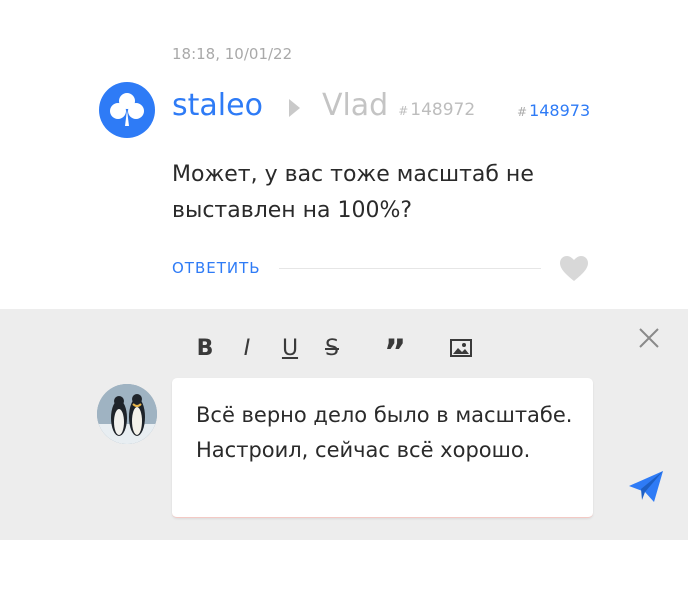 This screenshot has height=600, width=688. I want to click on close-icon, so click(649, 338).